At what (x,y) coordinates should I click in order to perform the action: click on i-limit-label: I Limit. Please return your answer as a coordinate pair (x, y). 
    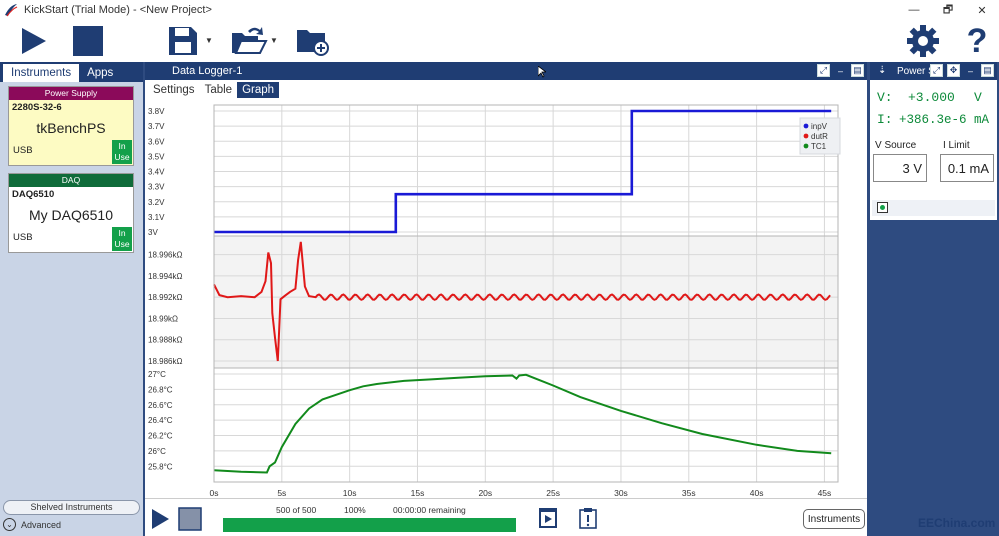
    Looking at the image, I should click on (956, 145).